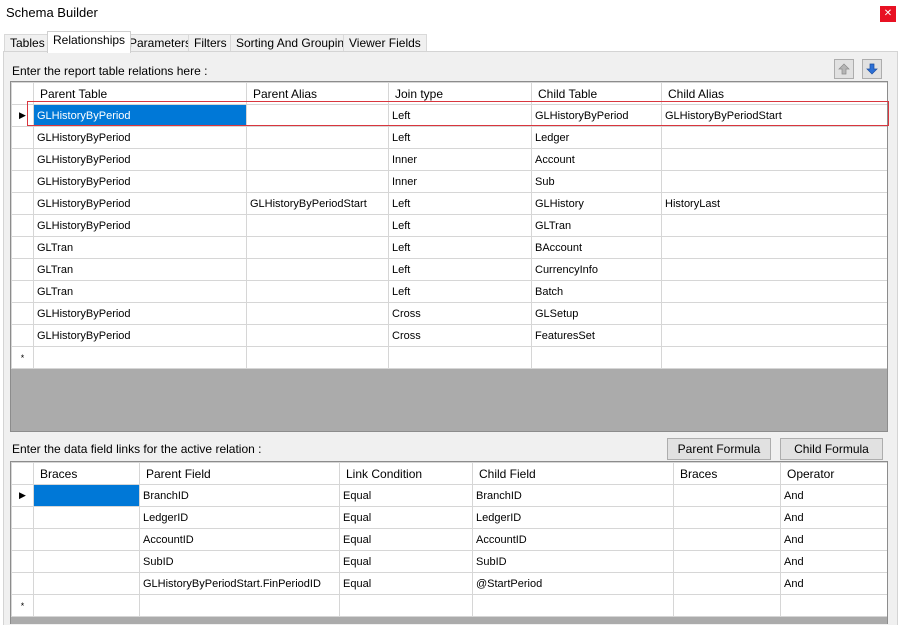 This screenshot has height=625, width=899. What do you see at coordinates (449, 495) in the screenshot?
I see `link-row: ▶ BranchID Equal BranchID And` at bounding box center [449, 495].